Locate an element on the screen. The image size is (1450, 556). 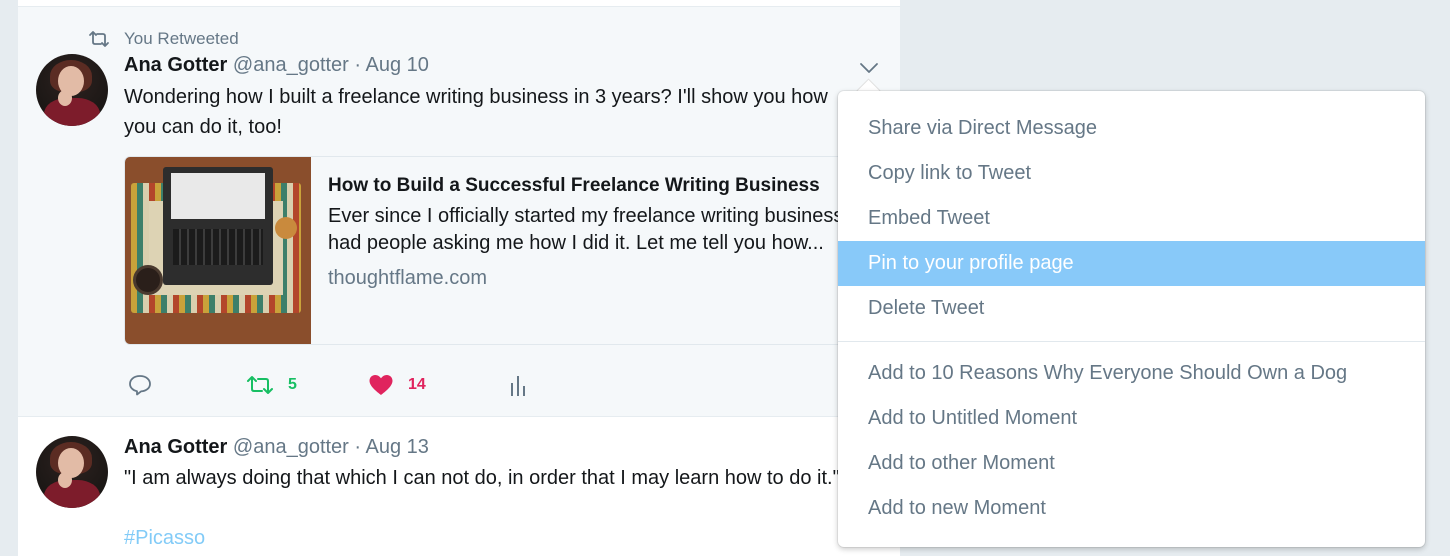
menu-item-add-untitled-moment: Add to Untitled Moment is located at coordinates (1131, 418).